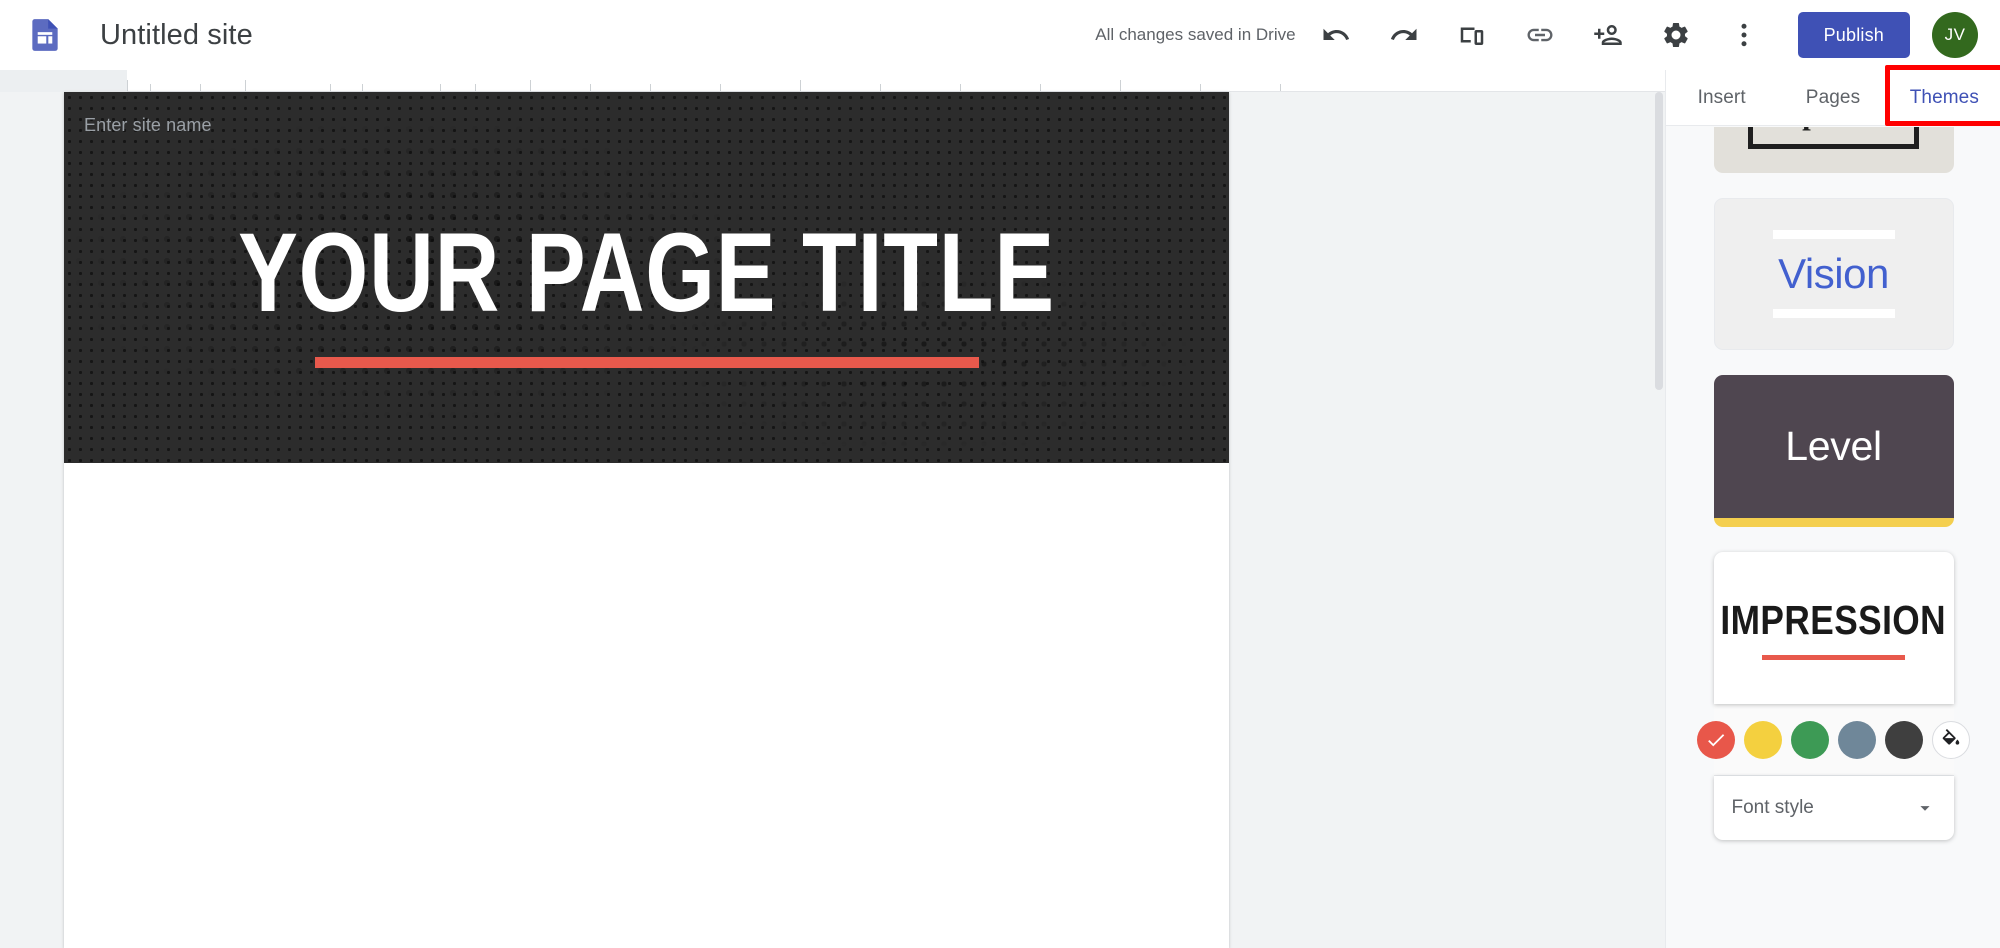  I want to click on theme-card-impression: IMPRESSION, so click(1833, 628).